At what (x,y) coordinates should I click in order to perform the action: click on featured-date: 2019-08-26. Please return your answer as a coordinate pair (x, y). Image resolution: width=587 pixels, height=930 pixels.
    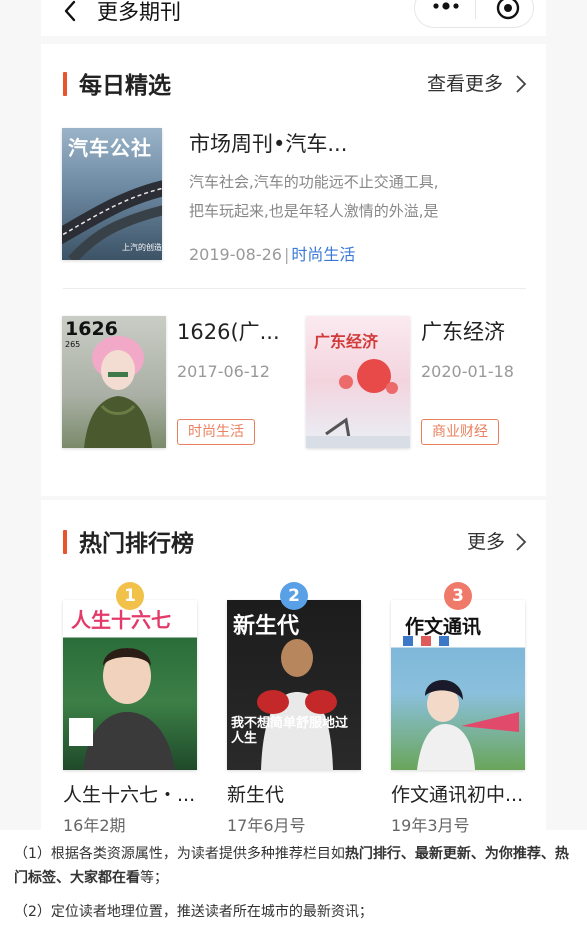
    Looking at the image, I should click on (235, 254).